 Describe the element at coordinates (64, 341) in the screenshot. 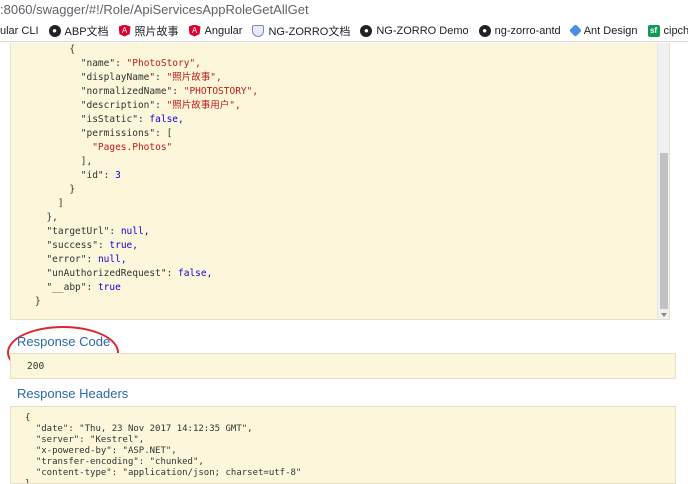

I see `response-code-title: Response Code` at that location.